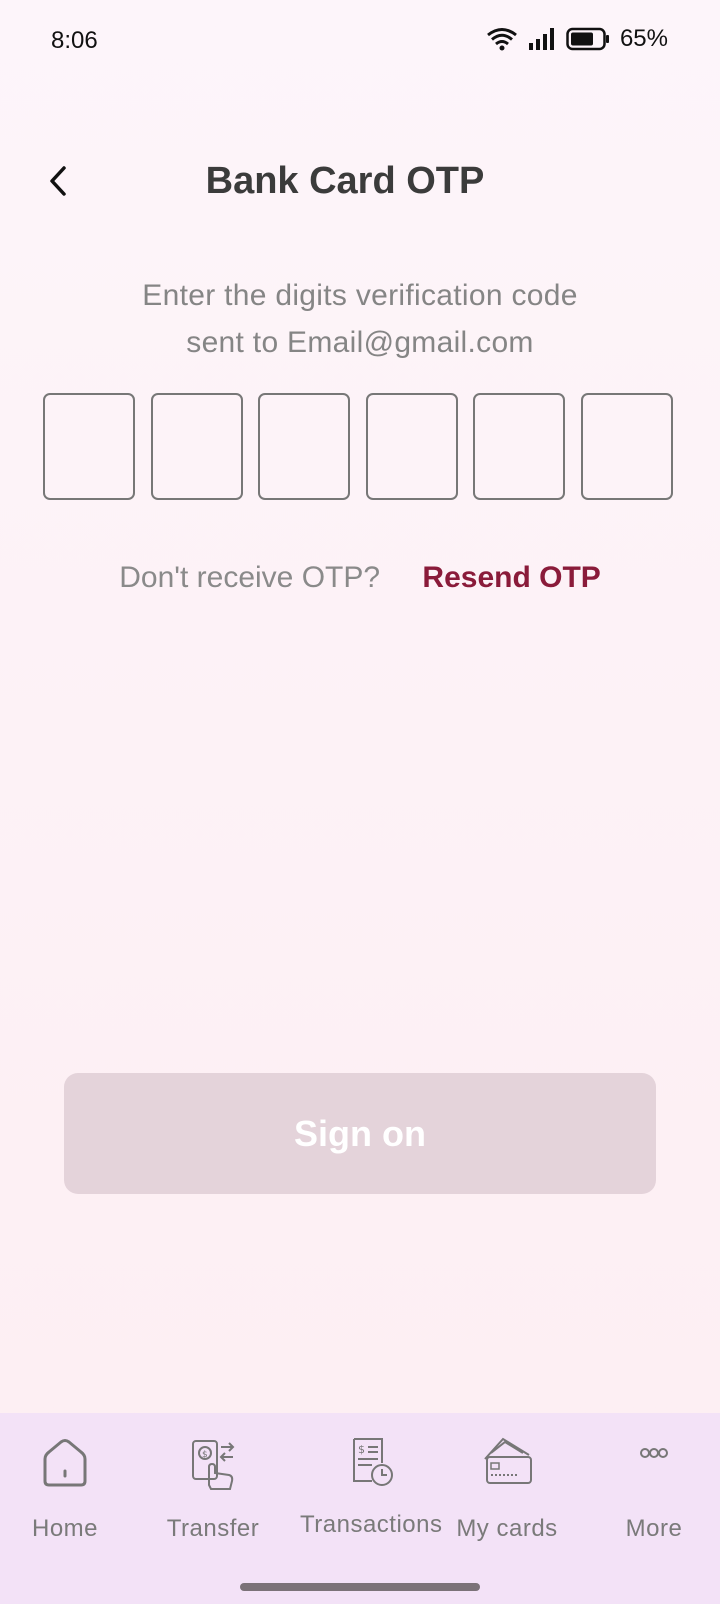 This screenshot has height=1604, width=720. I want to click on nav-label-more: More, so click(654, 1528).